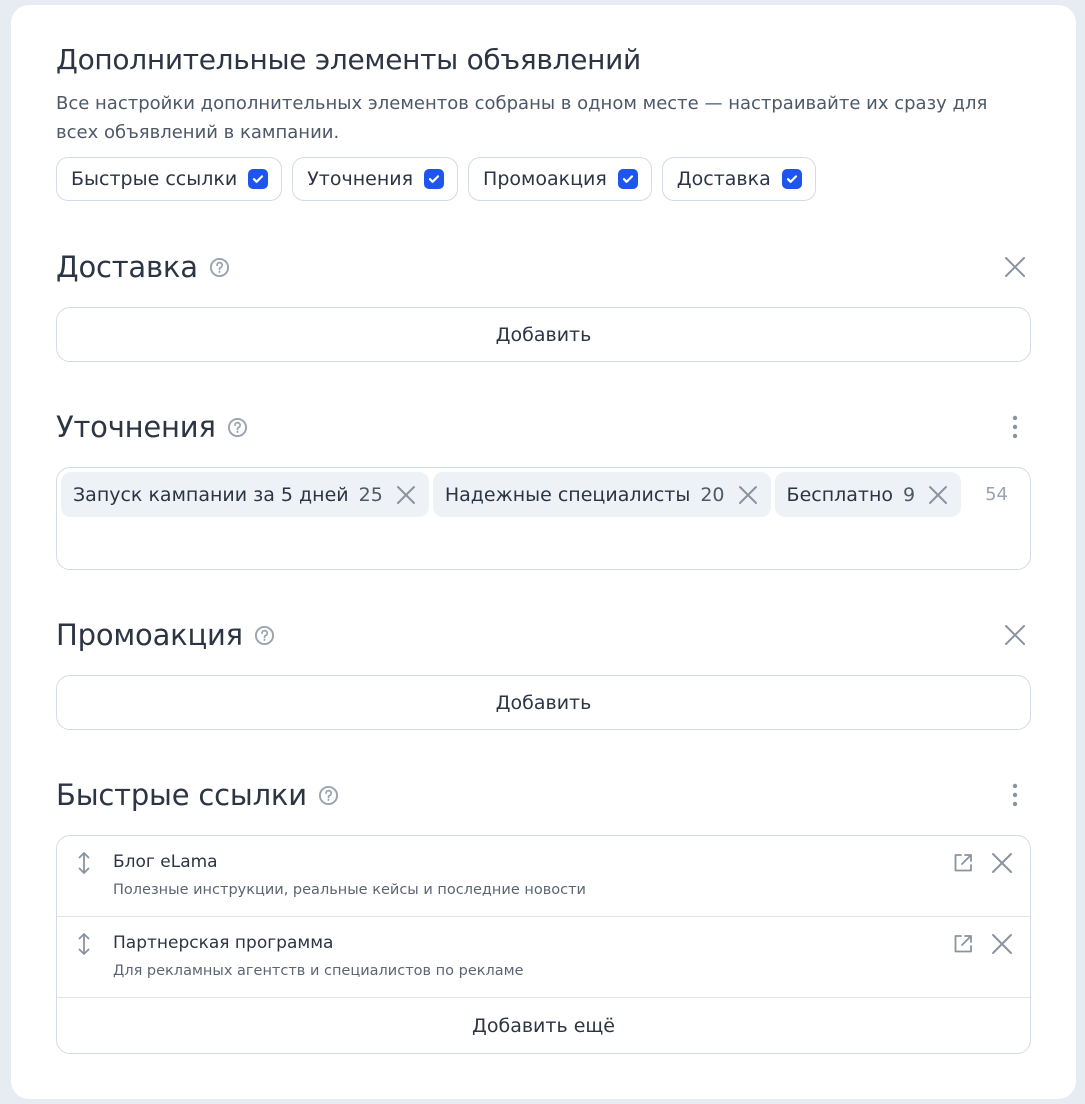 The height and width of the screenshot is (1104, 1085). I want to click on sitelinks-section-title: Быстрые ссылки, so click(181, 795).